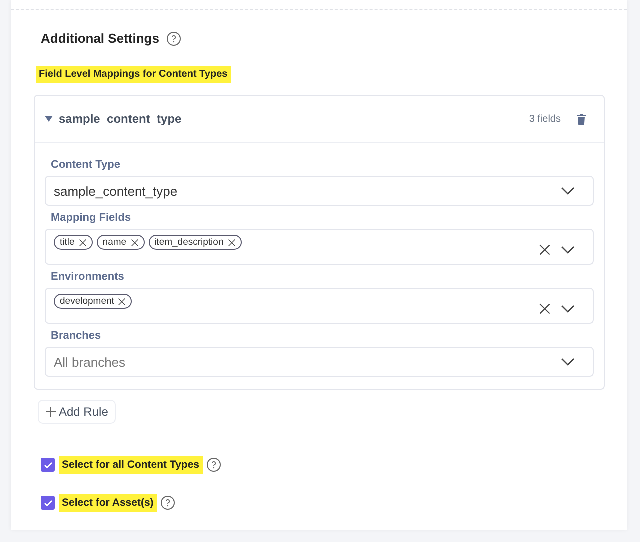  What do you see at coordinates (88, 277) in the screenshot?
I see `field-label: Environments` at bounding box center [88, 277].